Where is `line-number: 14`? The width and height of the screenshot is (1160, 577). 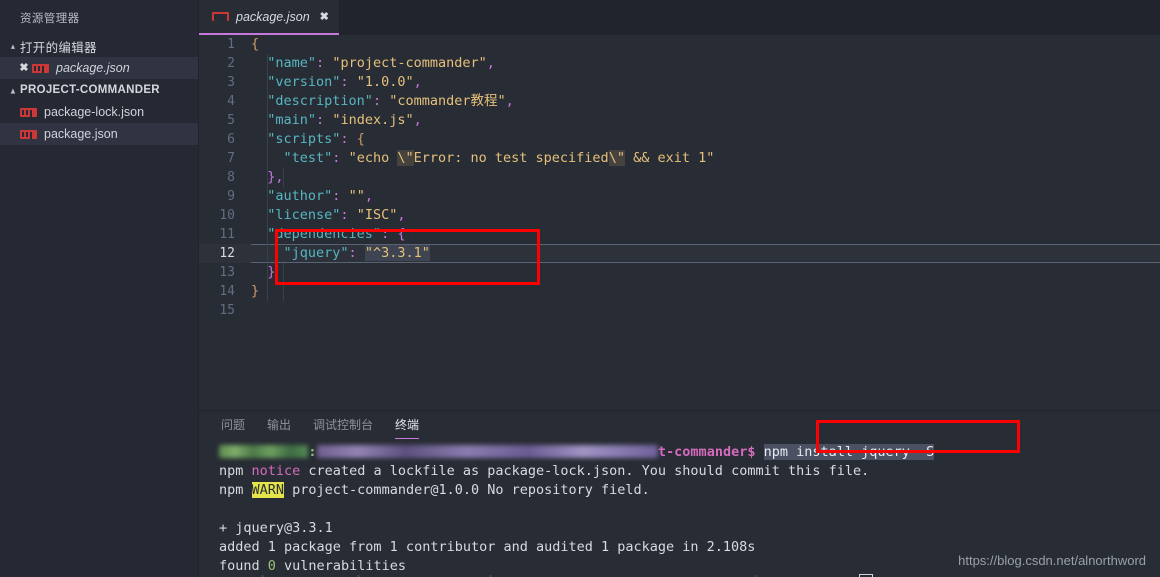 line-number: 14 is located at coordinates (227, 291).